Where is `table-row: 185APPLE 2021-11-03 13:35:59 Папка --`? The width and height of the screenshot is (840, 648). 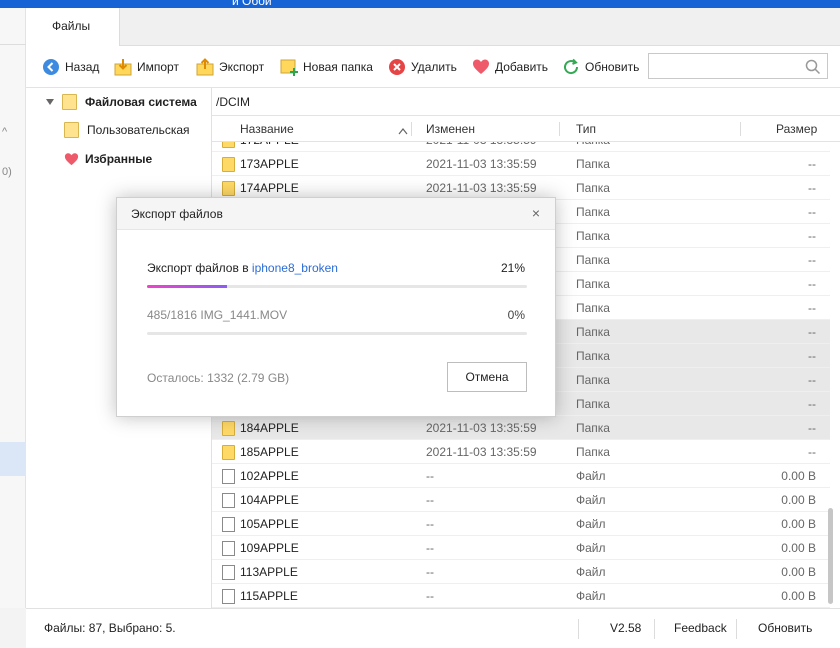
table-row: 185APPLE 2021-11-03 13:35:59 Папка -- is located at coordinates (521, 452).